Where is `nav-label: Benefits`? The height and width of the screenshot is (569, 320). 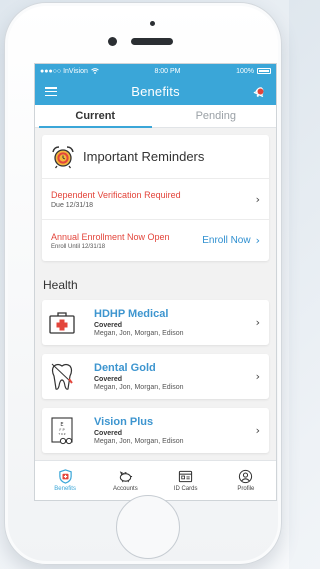
nav-label: Benefits is located at coordinates (65, 489).